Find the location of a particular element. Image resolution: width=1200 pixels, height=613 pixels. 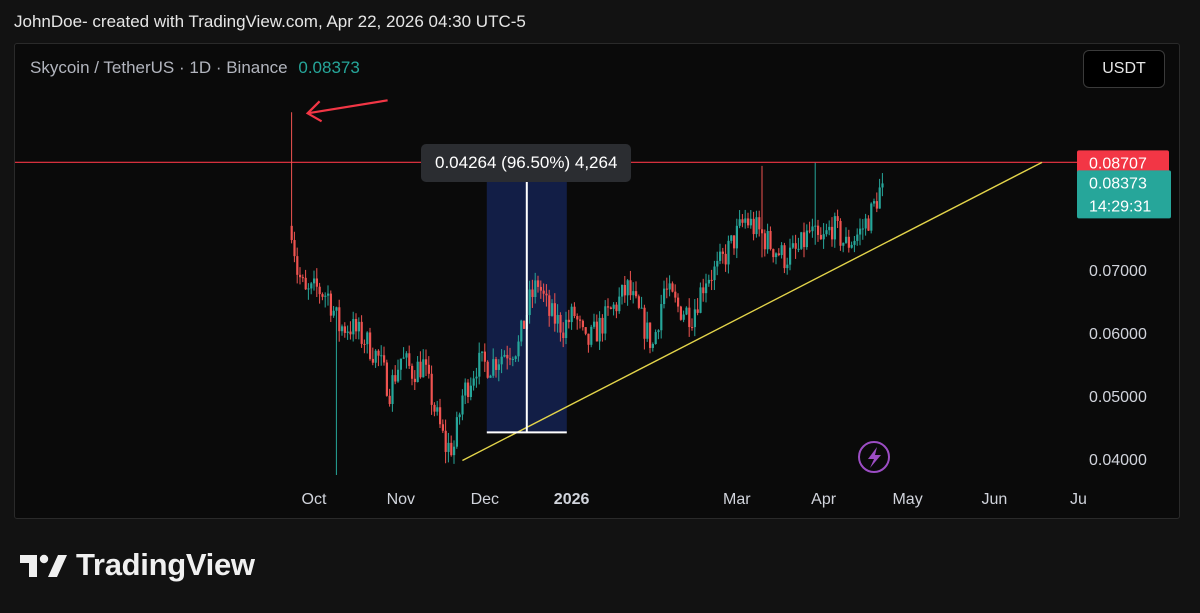

y-tick-label: 0.06000 is located at coordinates (1118, 334).